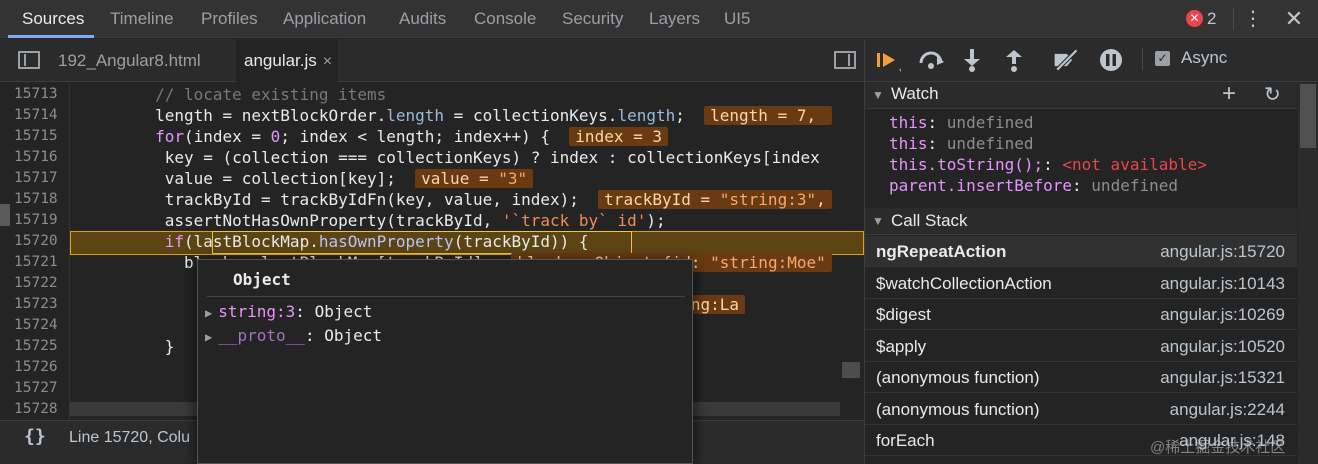 Image resolution: width=1318 pixels, height=464 pixels. Describe the element at coordinates (41, 178) in the screenshot. I see `line-number: 15717` at that location.